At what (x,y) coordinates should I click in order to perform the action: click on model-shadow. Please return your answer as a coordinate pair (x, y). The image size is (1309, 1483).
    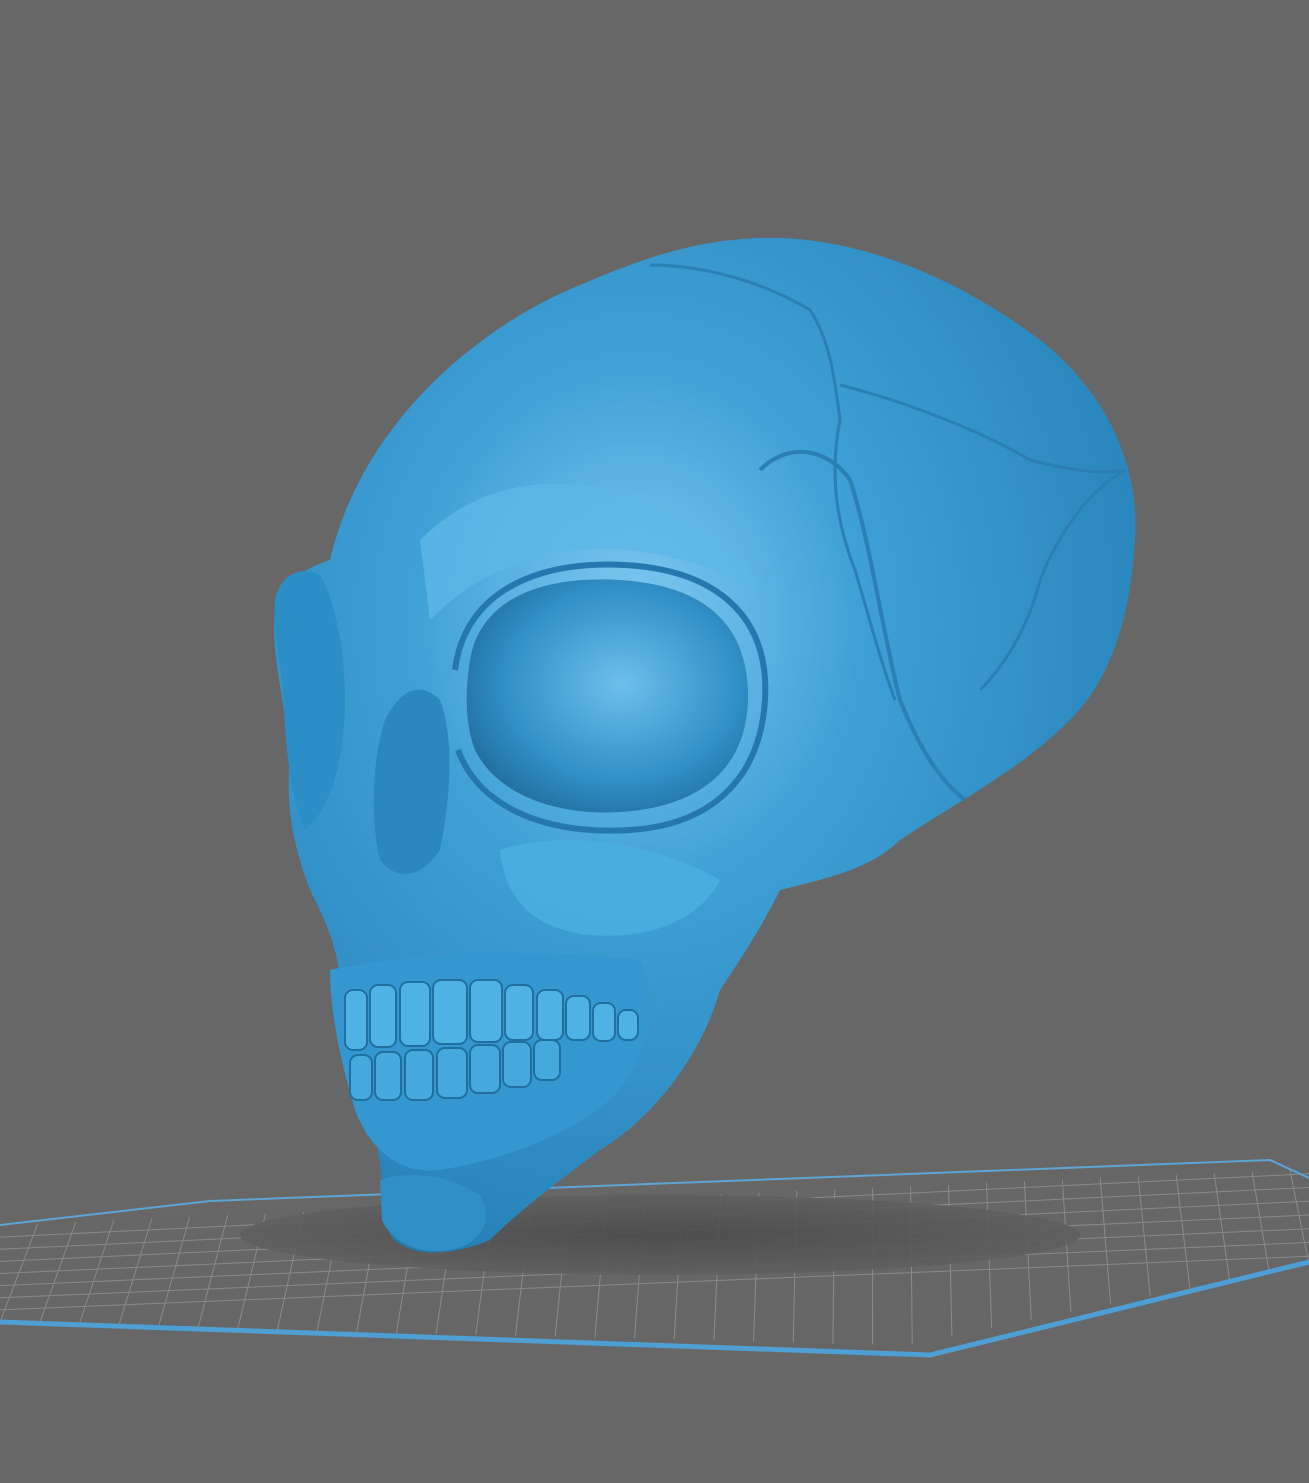
    Looking at the image, I should click on (660, 1235).